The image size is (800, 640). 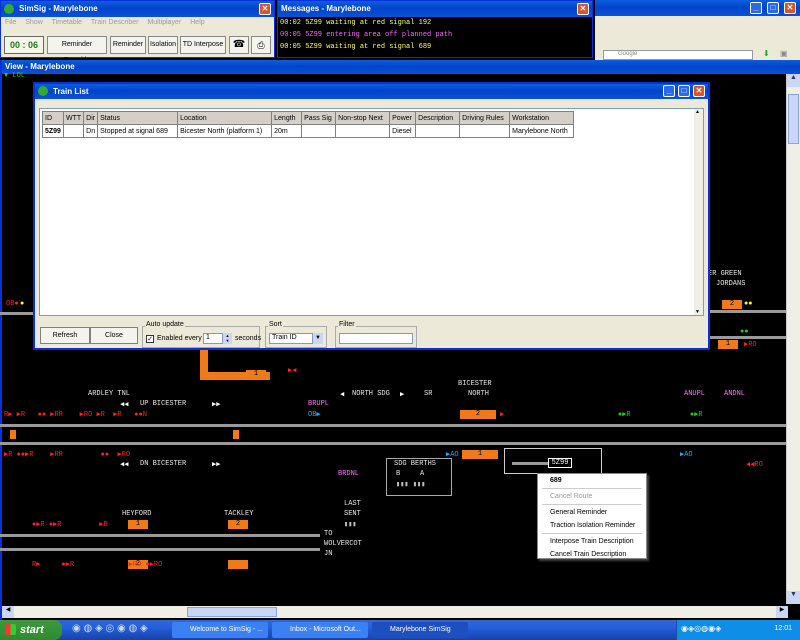 I want to click on telephone-icon: ☎, so click(x=239, y=45).